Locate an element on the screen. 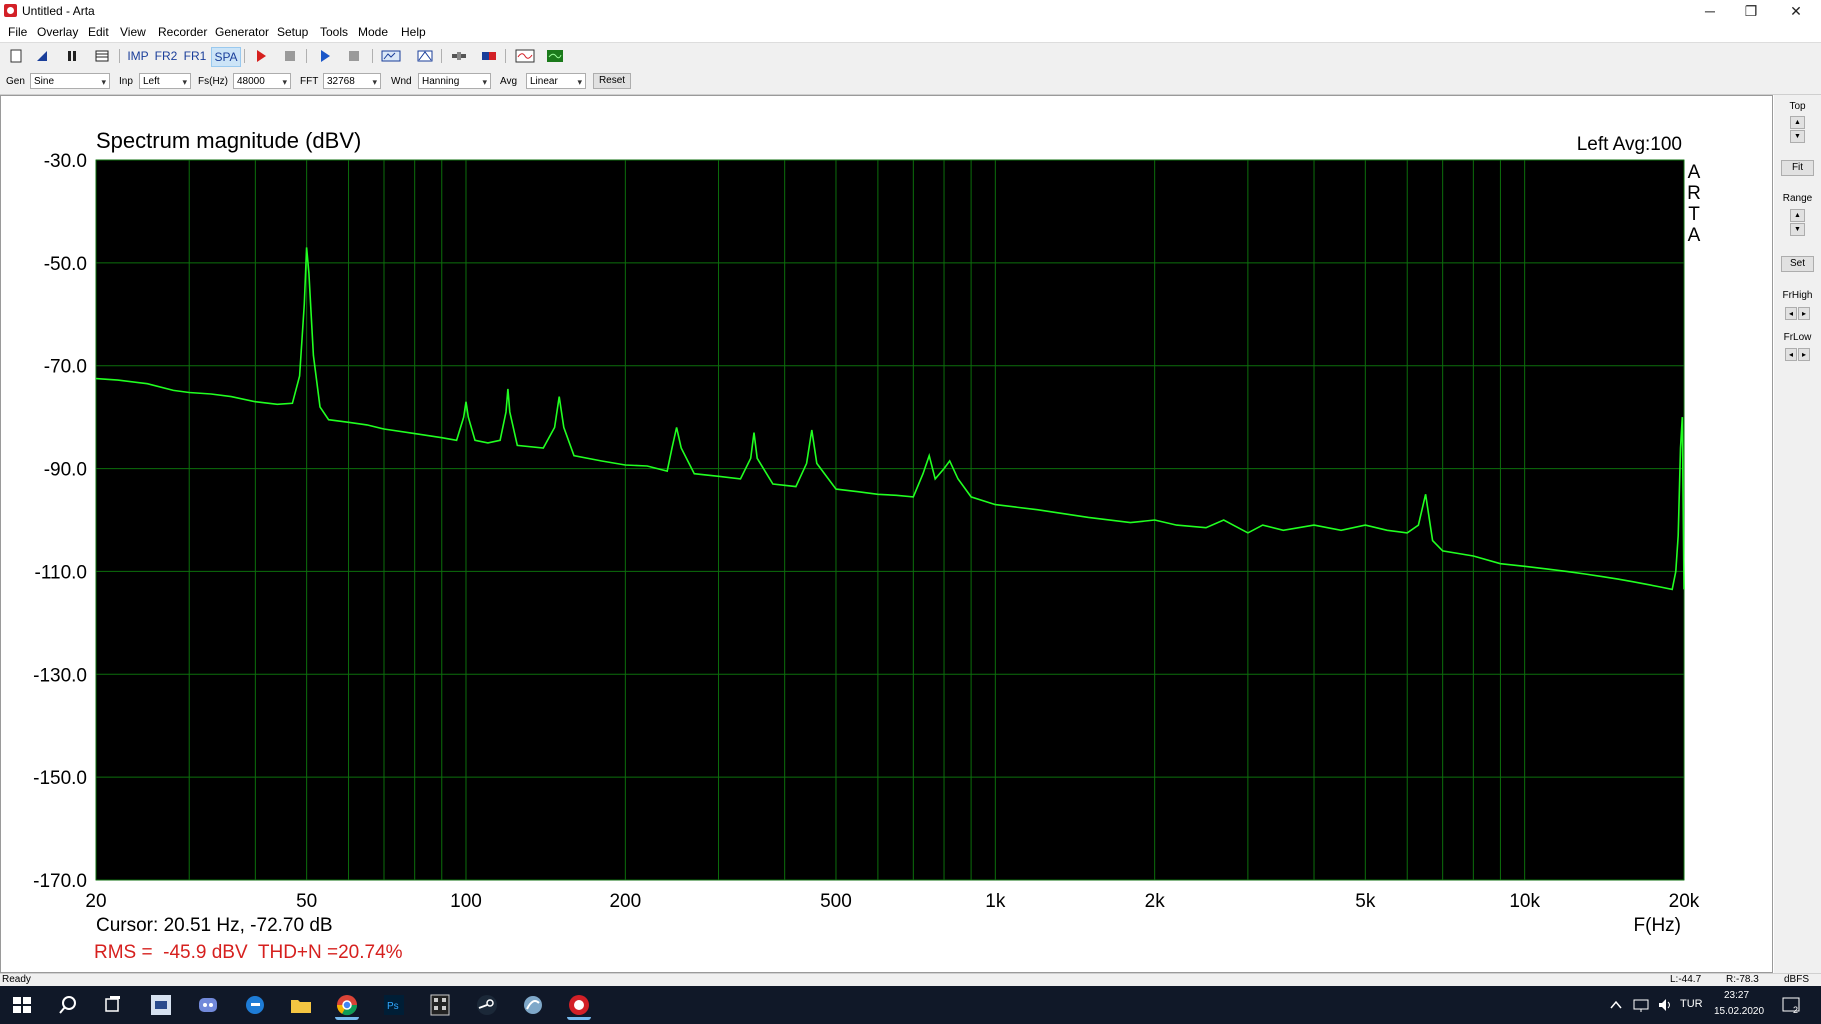 The image size is (1821, 1024). steam-icon is located at coordinates (487, 1005).